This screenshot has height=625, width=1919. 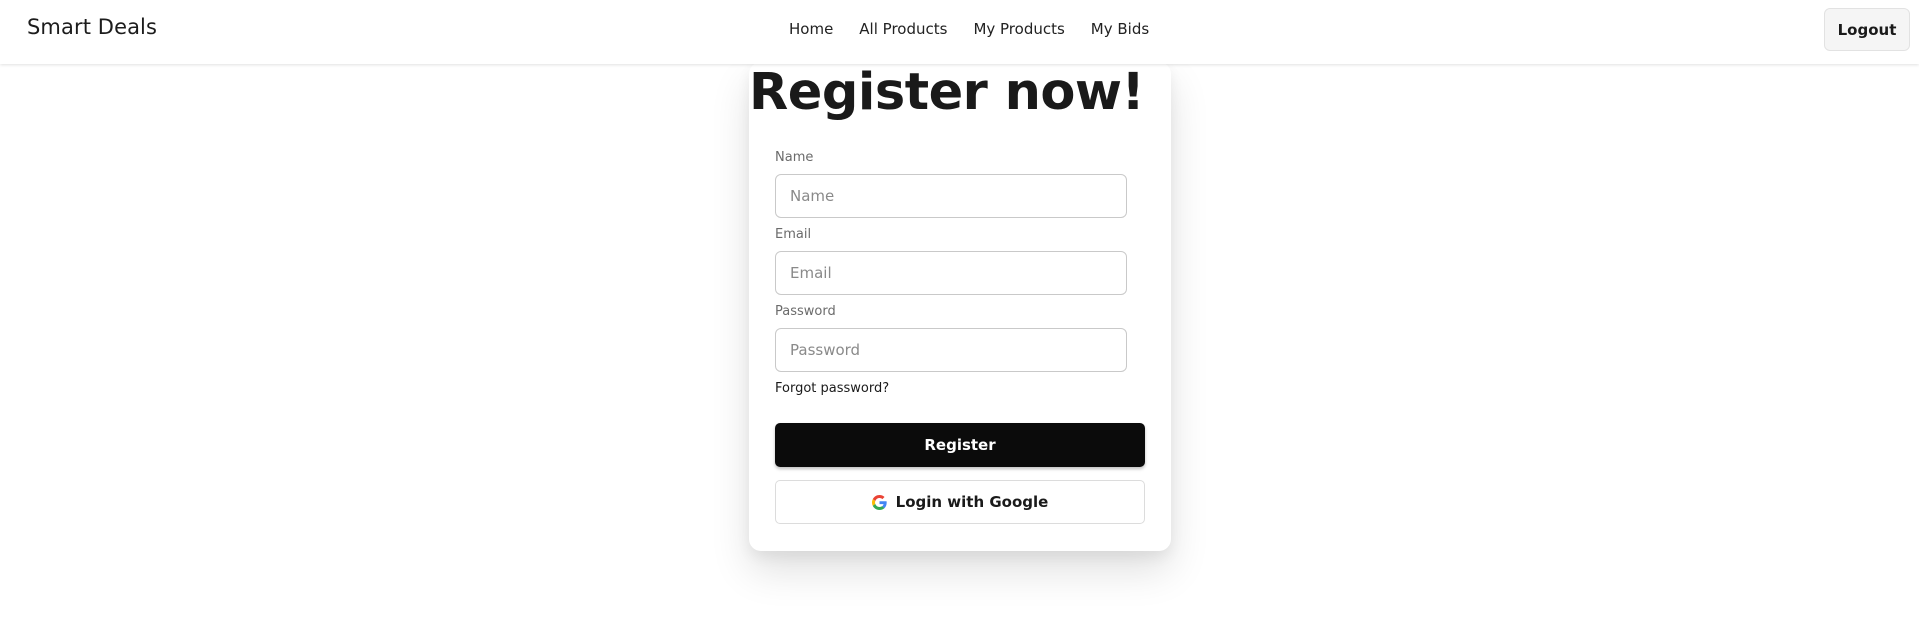 What do you see at coordinates (92, 27) in the screenshot?
I see `brand-logo: Smart Deals` at bounding box center [92, 27].